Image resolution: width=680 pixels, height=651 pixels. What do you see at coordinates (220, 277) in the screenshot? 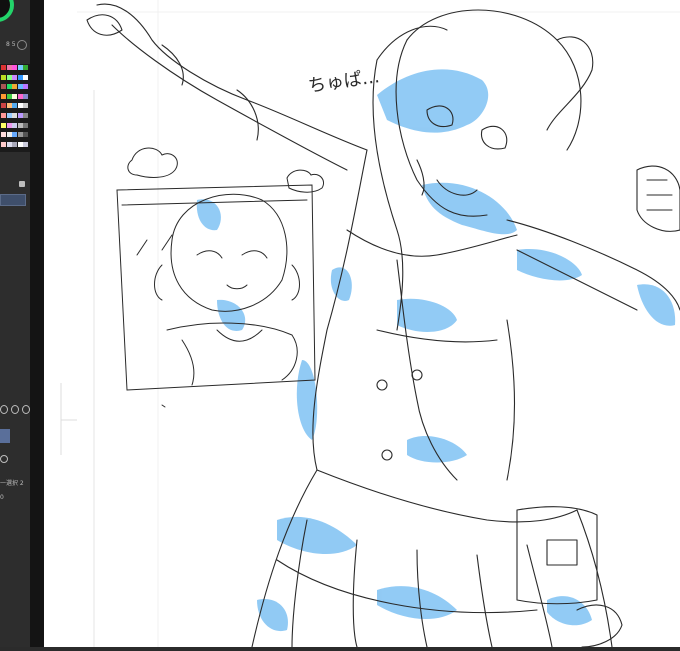
I see `frame-sketch` at bounding box center [220, 277].